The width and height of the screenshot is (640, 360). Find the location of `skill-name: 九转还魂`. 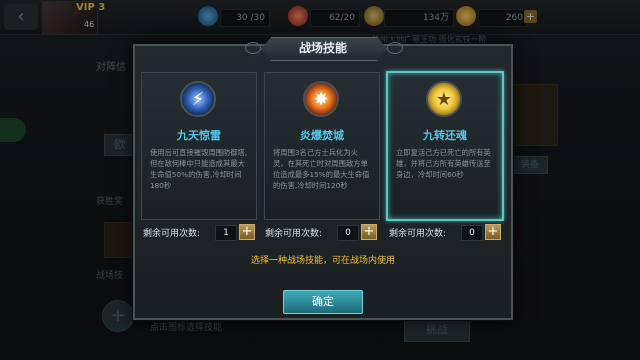

skill-name: 九转还魂 is located at coordinates (445, 135).